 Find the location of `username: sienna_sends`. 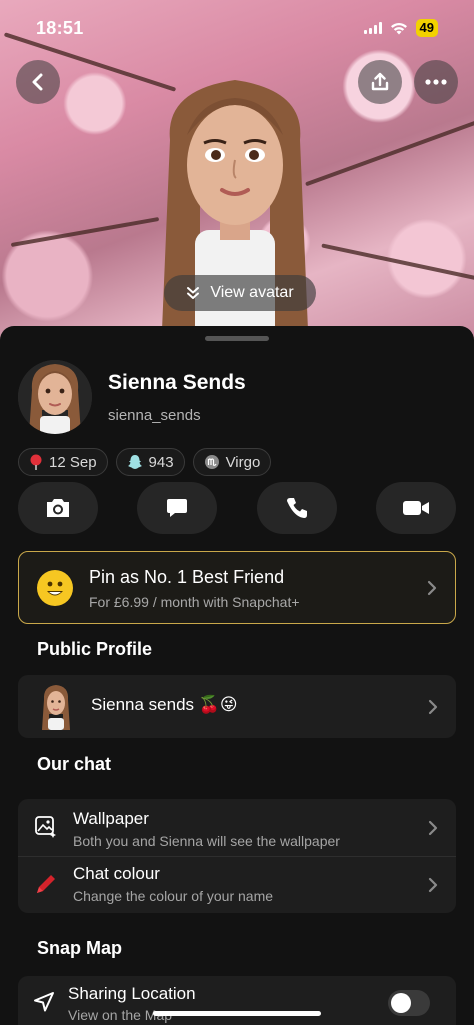

username: sienna_sends is located at coordinates (154, 415).